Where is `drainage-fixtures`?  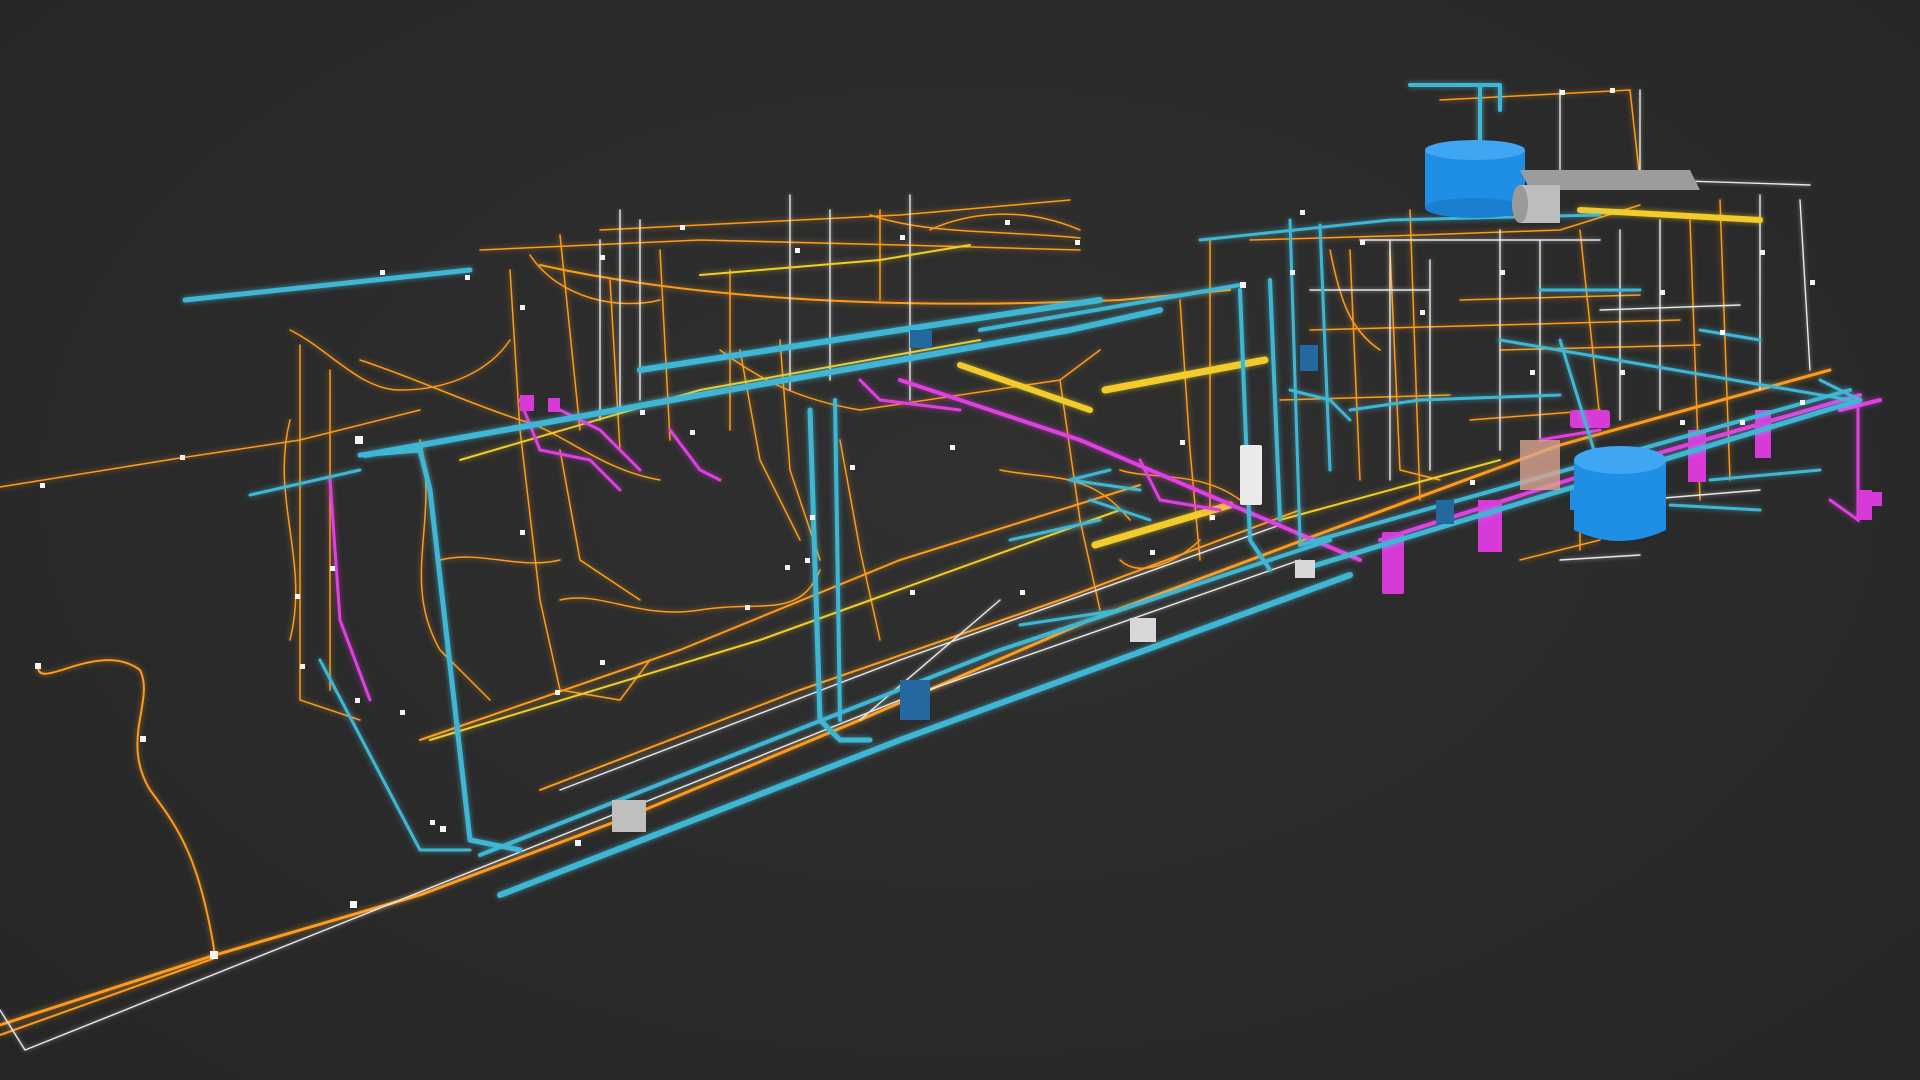 drainage-fixtures is located at coordinates (1201, 494).